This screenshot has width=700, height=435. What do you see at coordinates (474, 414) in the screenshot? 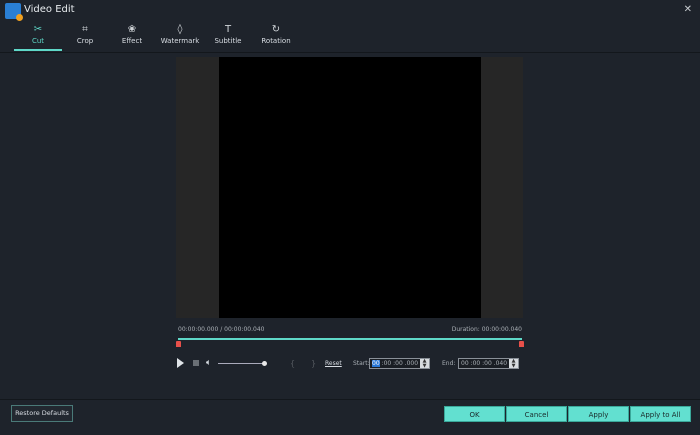
I see `ok-button: OK` at bounding box center [474, 414].